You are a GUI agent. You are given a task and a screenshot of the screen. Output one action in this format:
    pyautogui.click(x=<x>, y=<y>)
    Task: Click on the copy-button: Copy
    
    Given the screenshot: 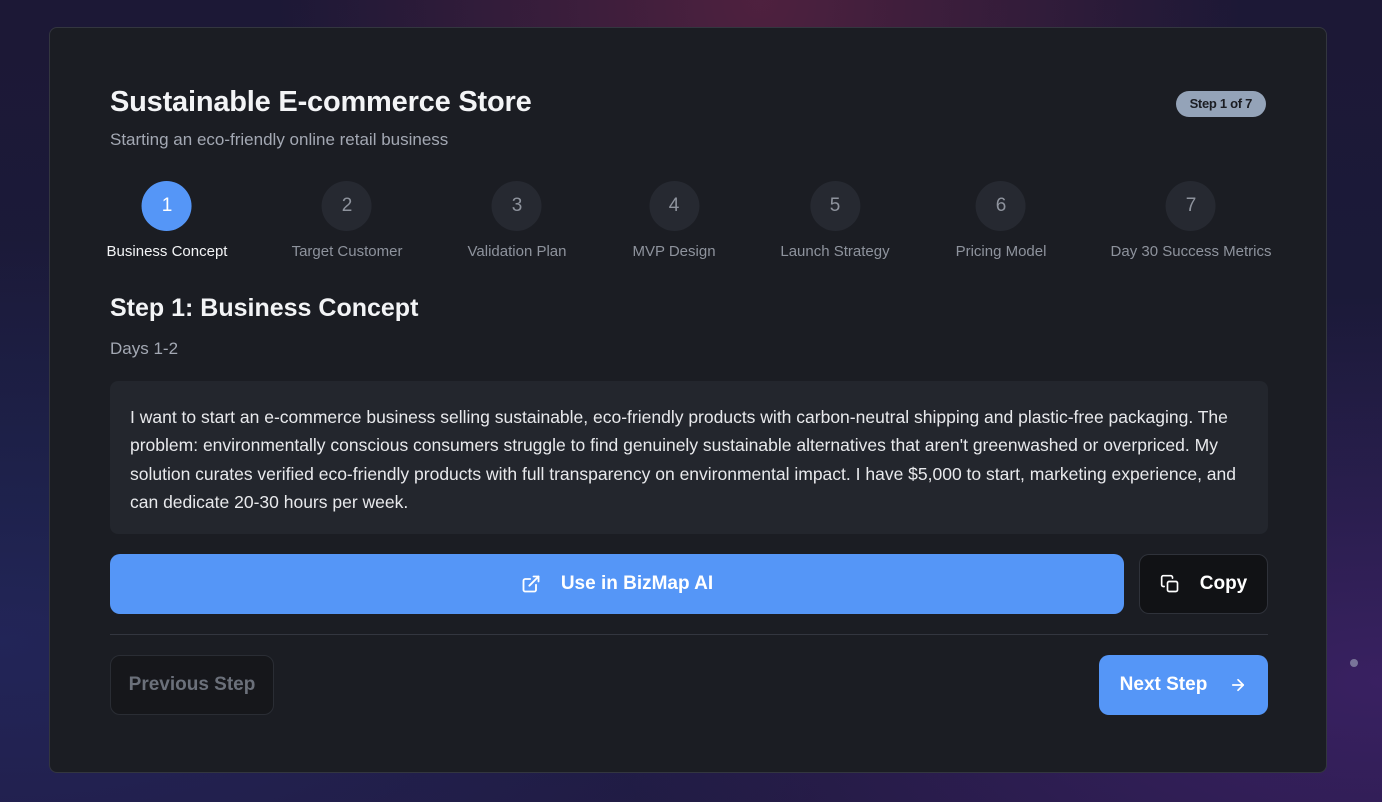 What is the action you would take?
    pyautogui.click(x=1203, y=584)
    